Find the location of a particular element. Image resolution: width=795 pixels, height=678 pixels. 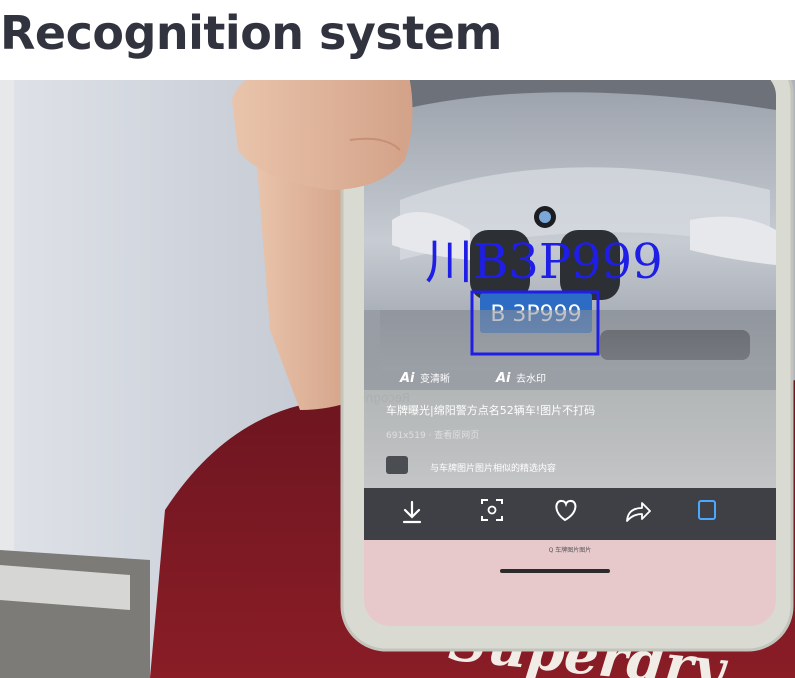

home-indicator is located at coordinates (555, 571).